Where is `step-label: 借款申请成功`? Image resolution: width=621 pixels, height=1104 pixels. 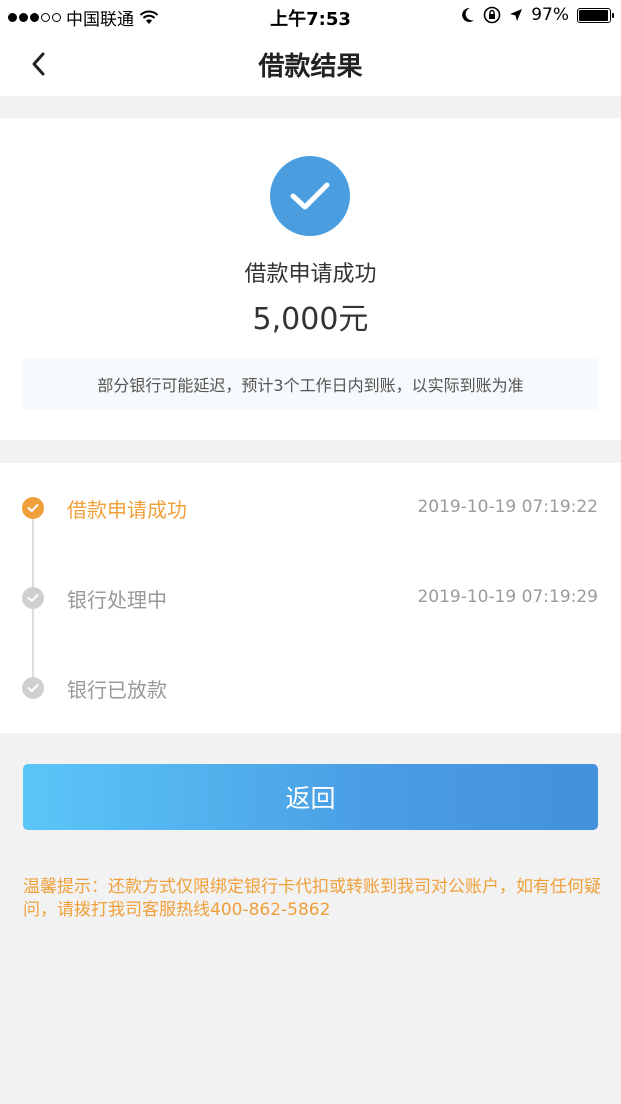
step-label: 借款申请成功 is located at coordinates (127, 510).